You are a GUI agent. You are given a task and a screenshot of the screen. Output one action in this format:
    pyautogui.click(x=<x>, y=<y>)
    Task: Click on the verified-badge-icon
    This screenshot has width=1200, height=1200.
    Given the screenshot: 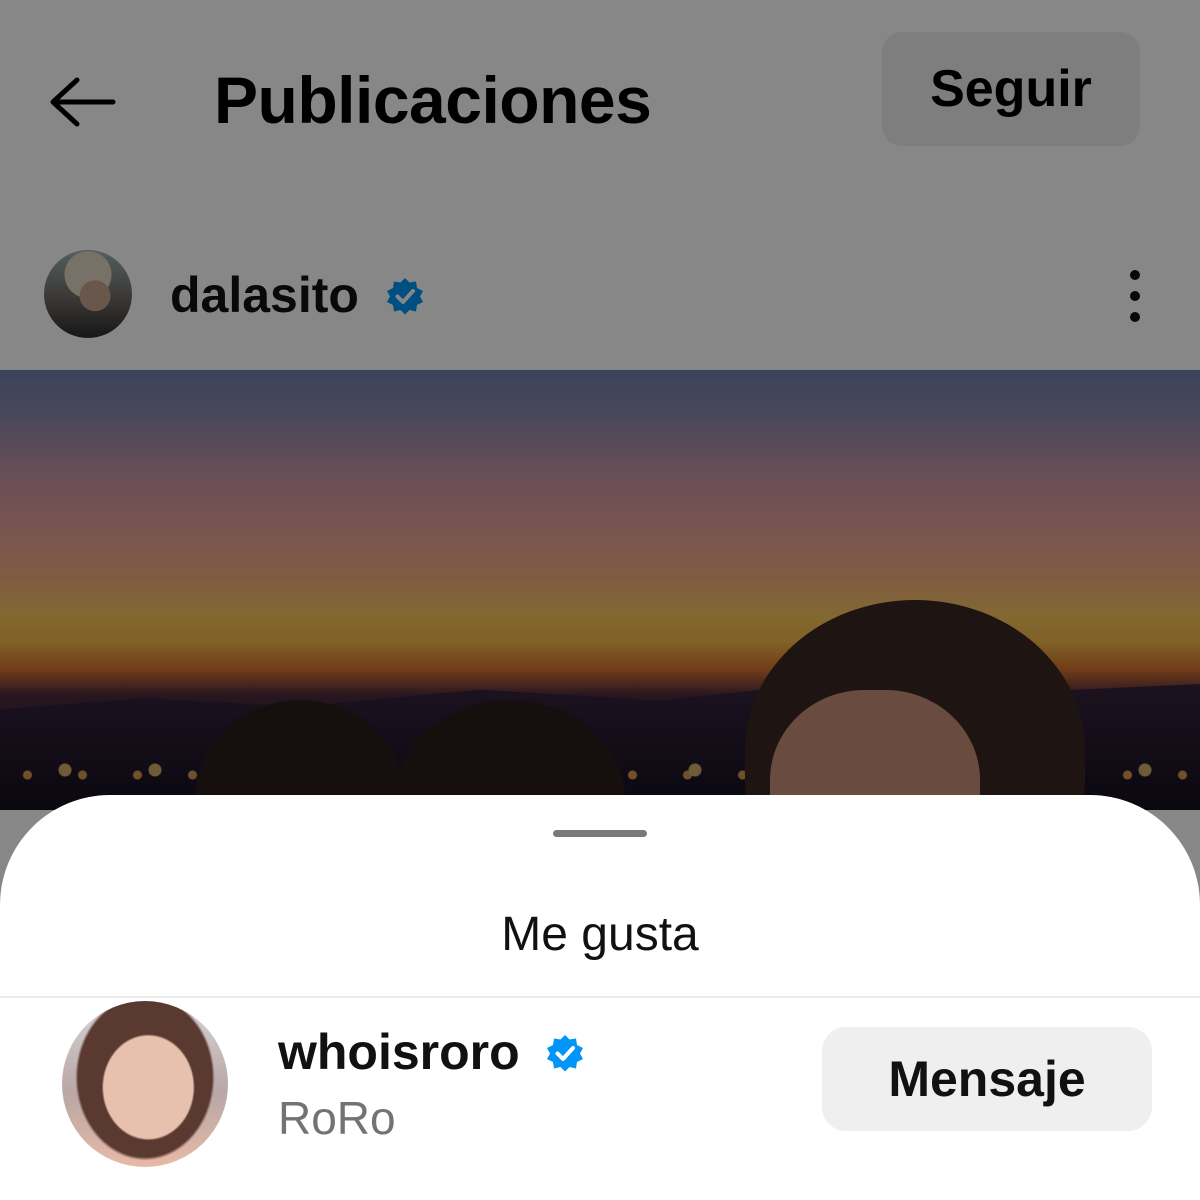 What is the action you would take?
    pyautogui.click(x=565, y=1053)
    